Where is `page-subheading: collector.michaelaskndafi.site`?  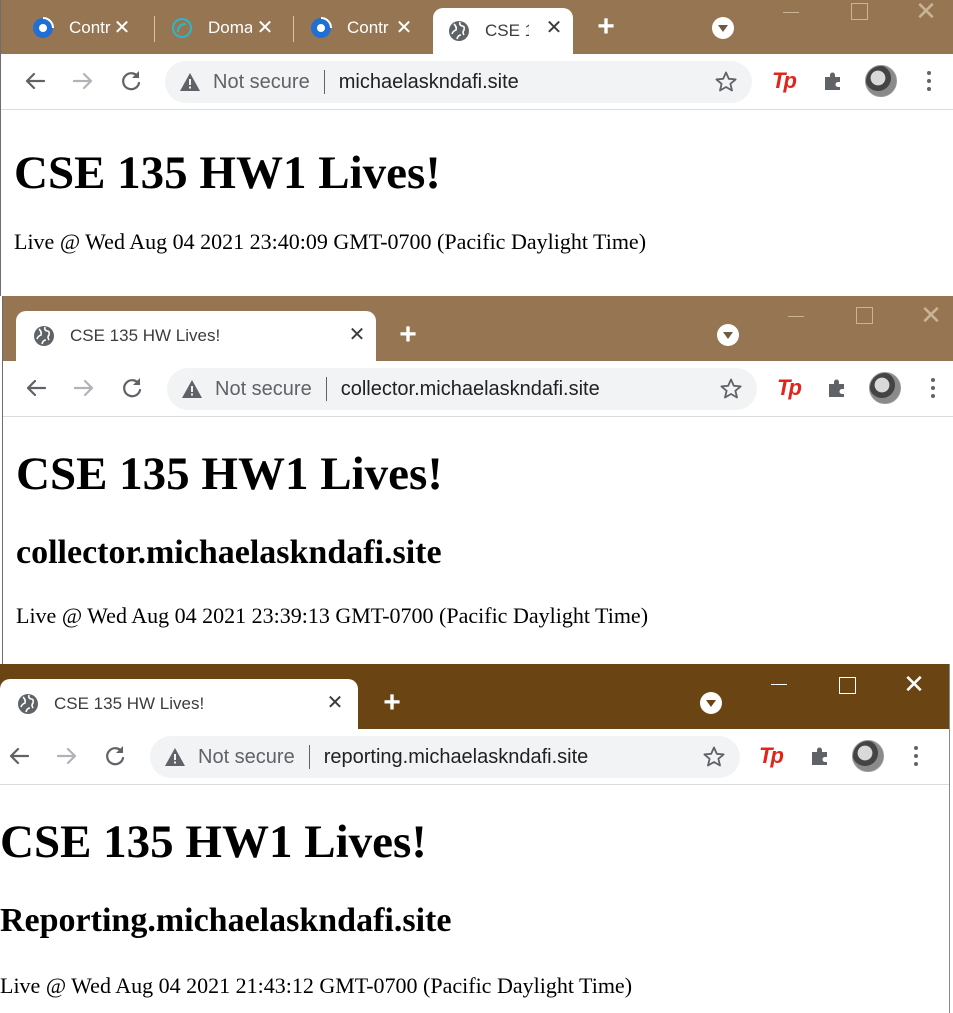
page-subheading: collector.michaelaskndafi.site is located at coordinates (229, 552).